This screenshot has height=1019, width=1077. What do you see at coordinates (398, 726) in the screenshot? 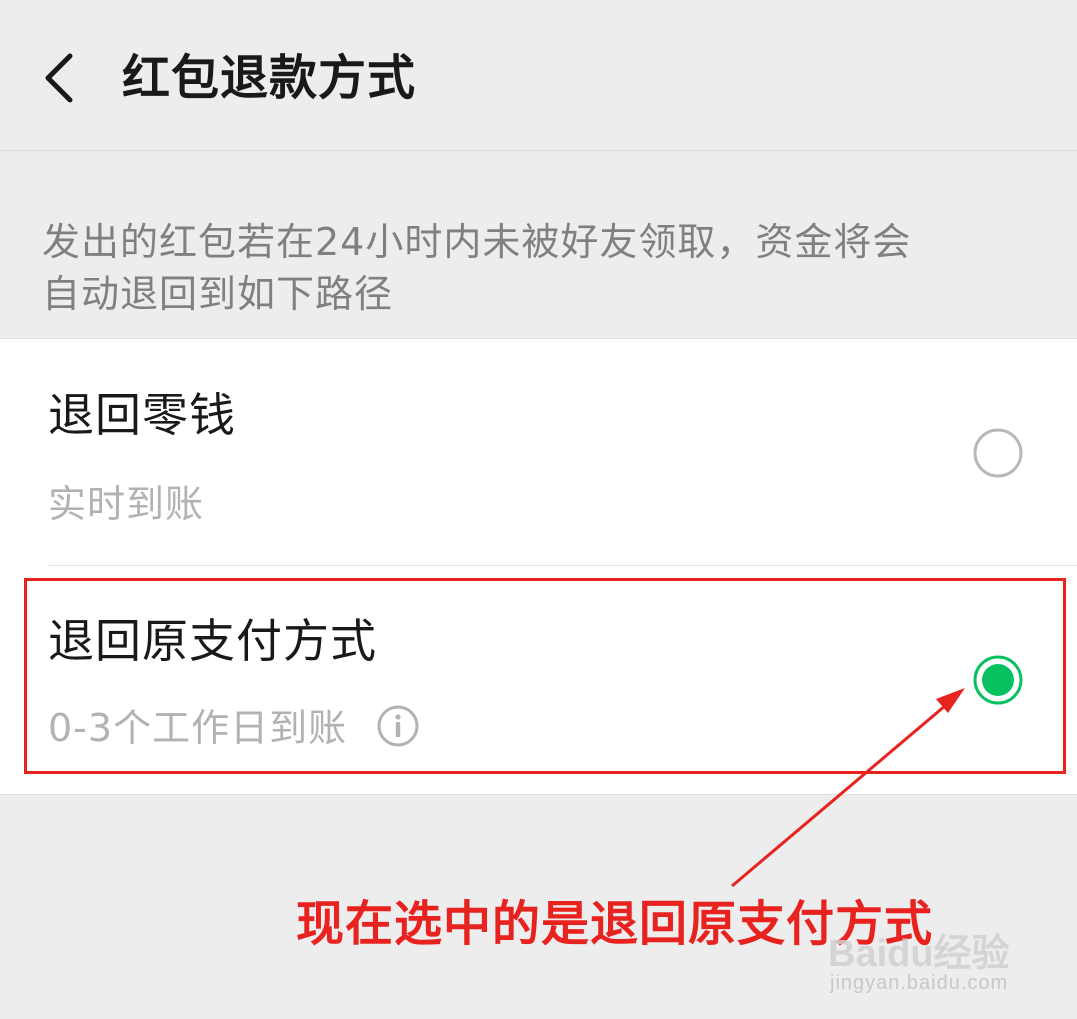
I see `info-icon` at bounding box center [398, 726].